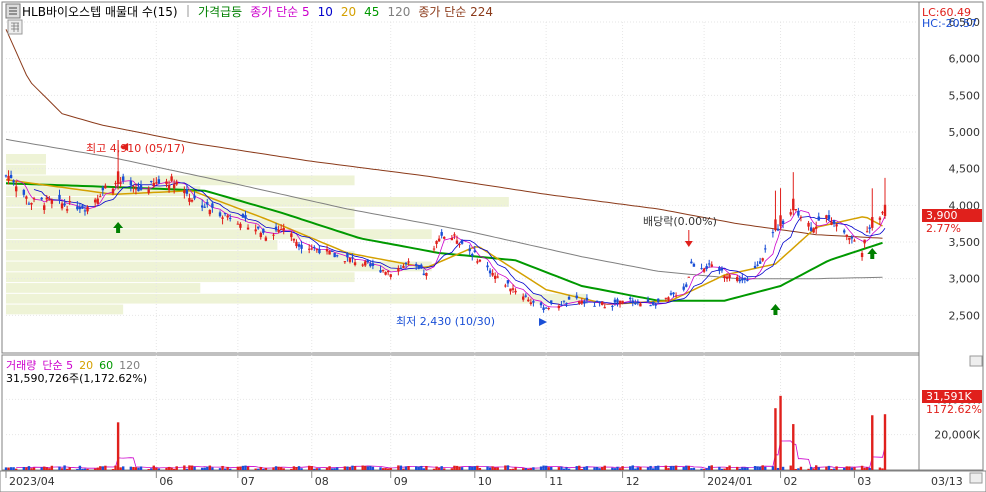 The height and width of the screenshot is (492, 986). What do you see at coordinates (86, 365) in the screenshot?
I see `volume-legend-item-2: 20` at bounding box center [86, 365].